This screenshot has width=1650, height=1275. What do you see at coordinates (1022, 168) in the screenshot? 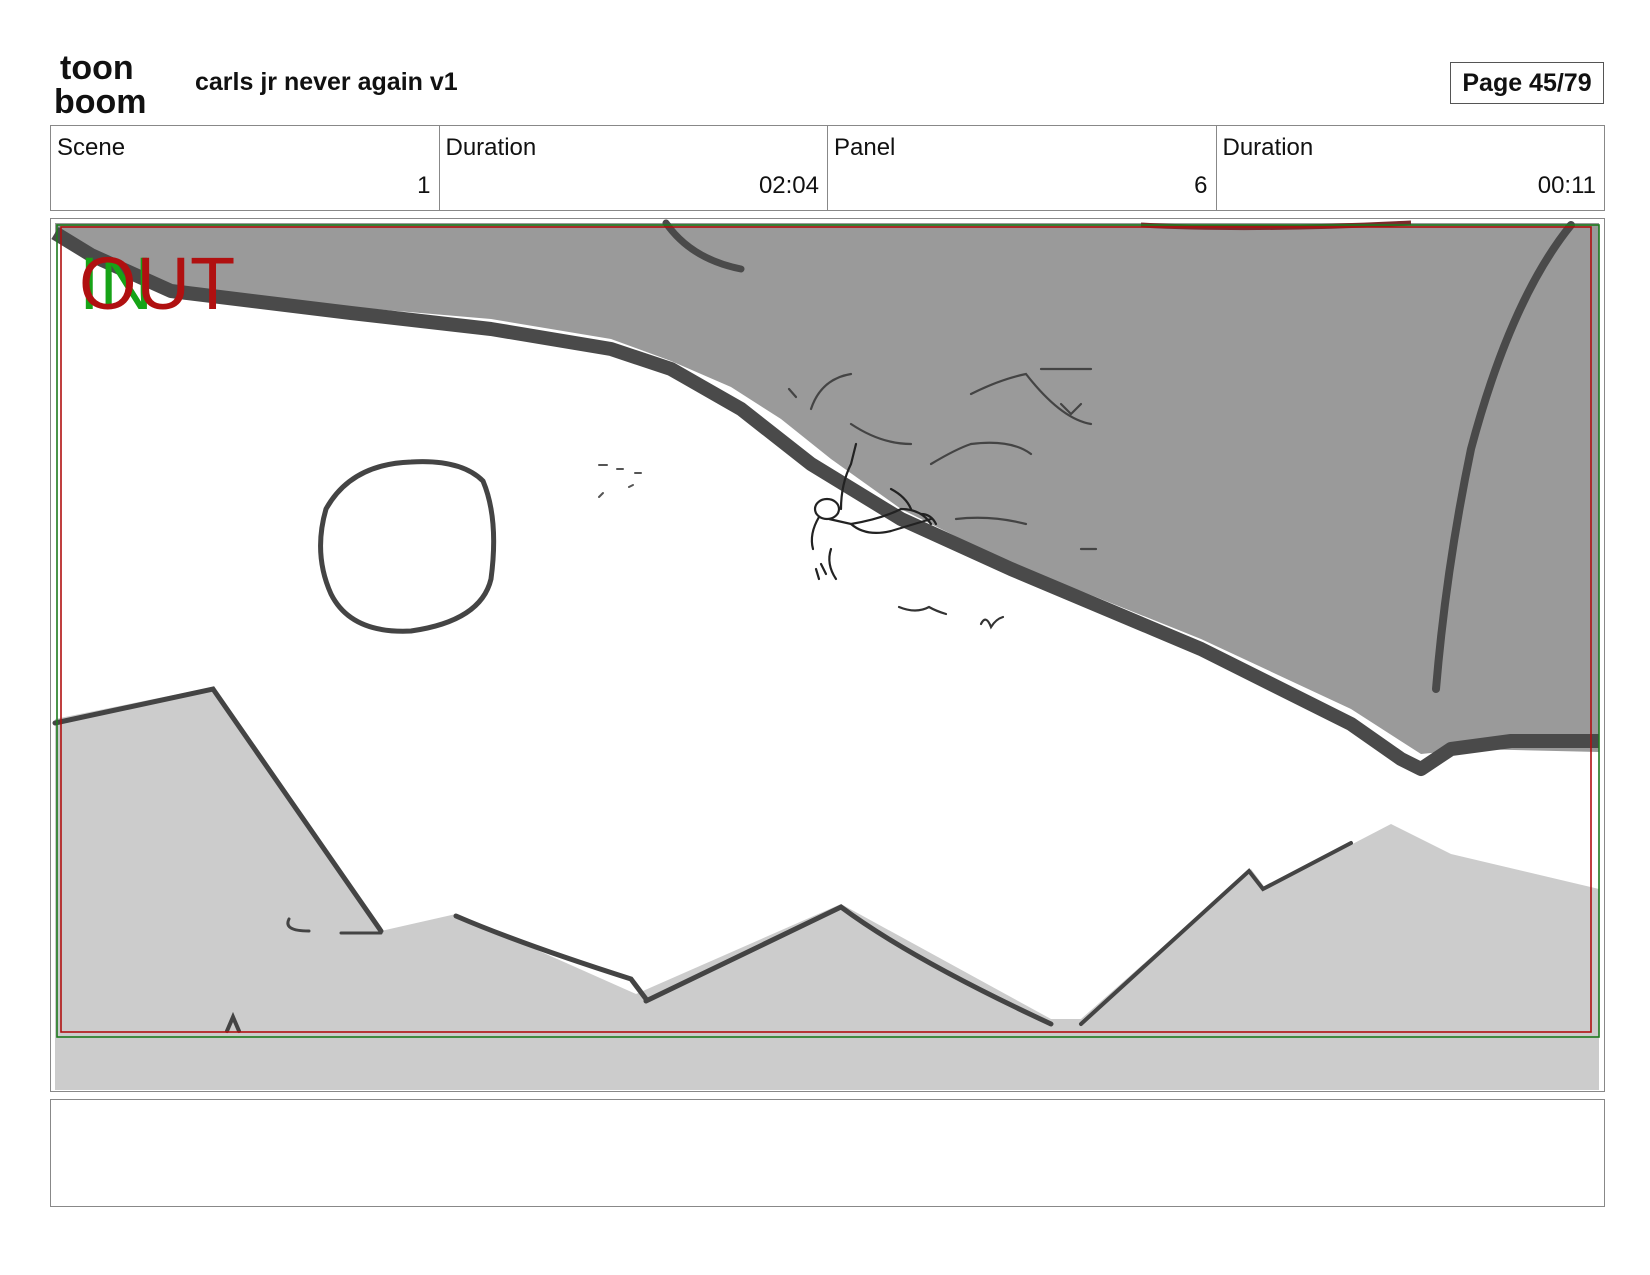
I see `panel-cell: Panel 6` at bounding box center [1022, 168].